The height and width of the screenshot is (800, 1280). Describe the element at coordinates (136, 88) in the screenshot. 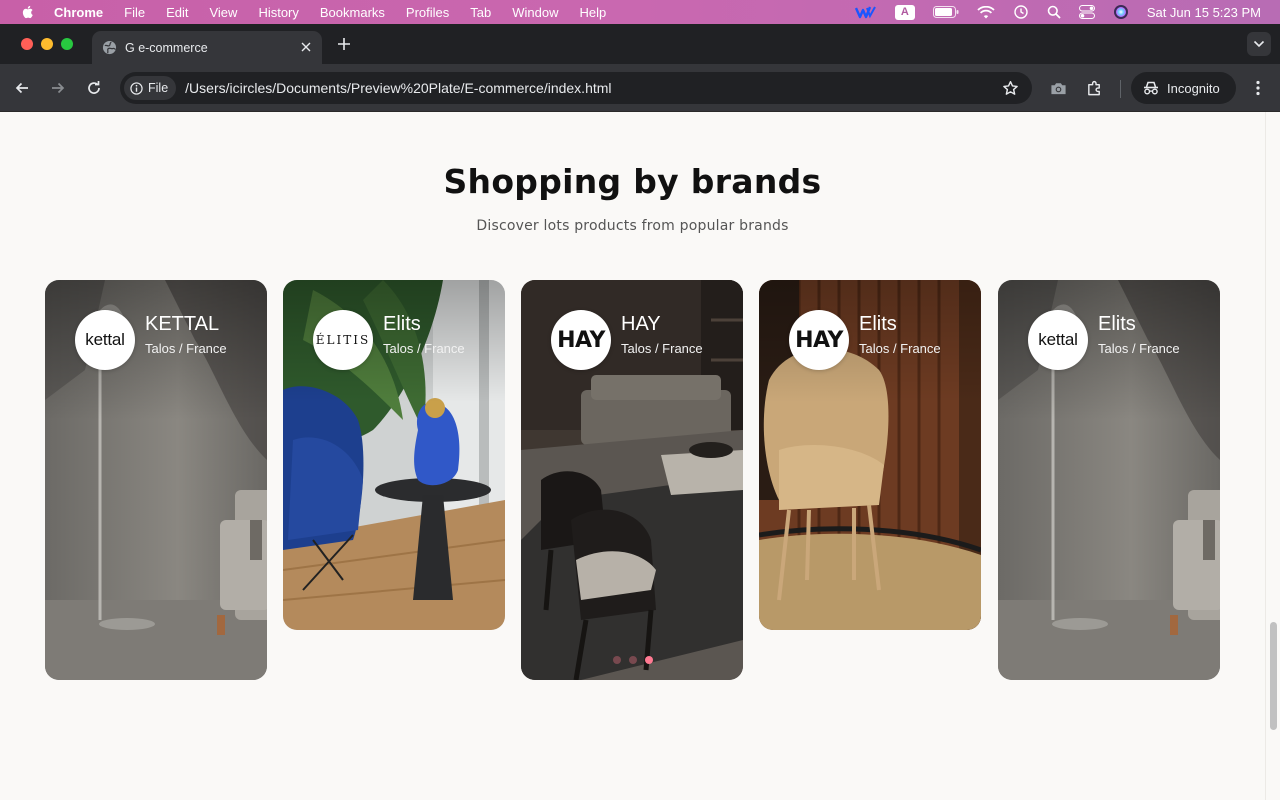

I see `info-icon` at that location.